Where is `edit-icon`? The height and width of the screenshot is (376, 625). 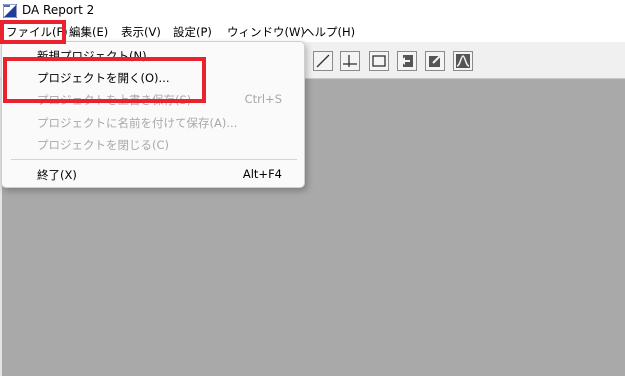
edit-icon is located at coordinates (435, 60).